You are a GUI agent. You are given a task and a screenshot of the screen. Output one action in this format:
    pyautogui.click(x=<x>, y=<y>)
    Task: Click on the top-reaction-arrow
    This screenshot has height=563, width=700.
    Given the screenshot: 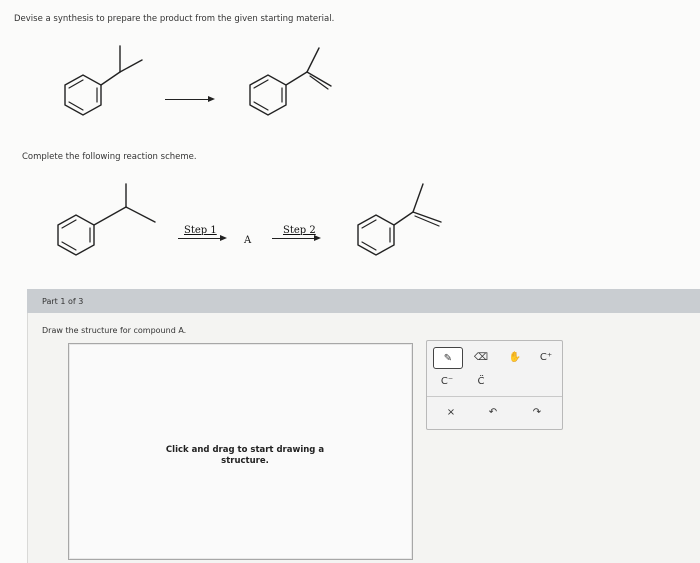 What is the action you would take?
    pyautogui.click(x=187, y=99)
    